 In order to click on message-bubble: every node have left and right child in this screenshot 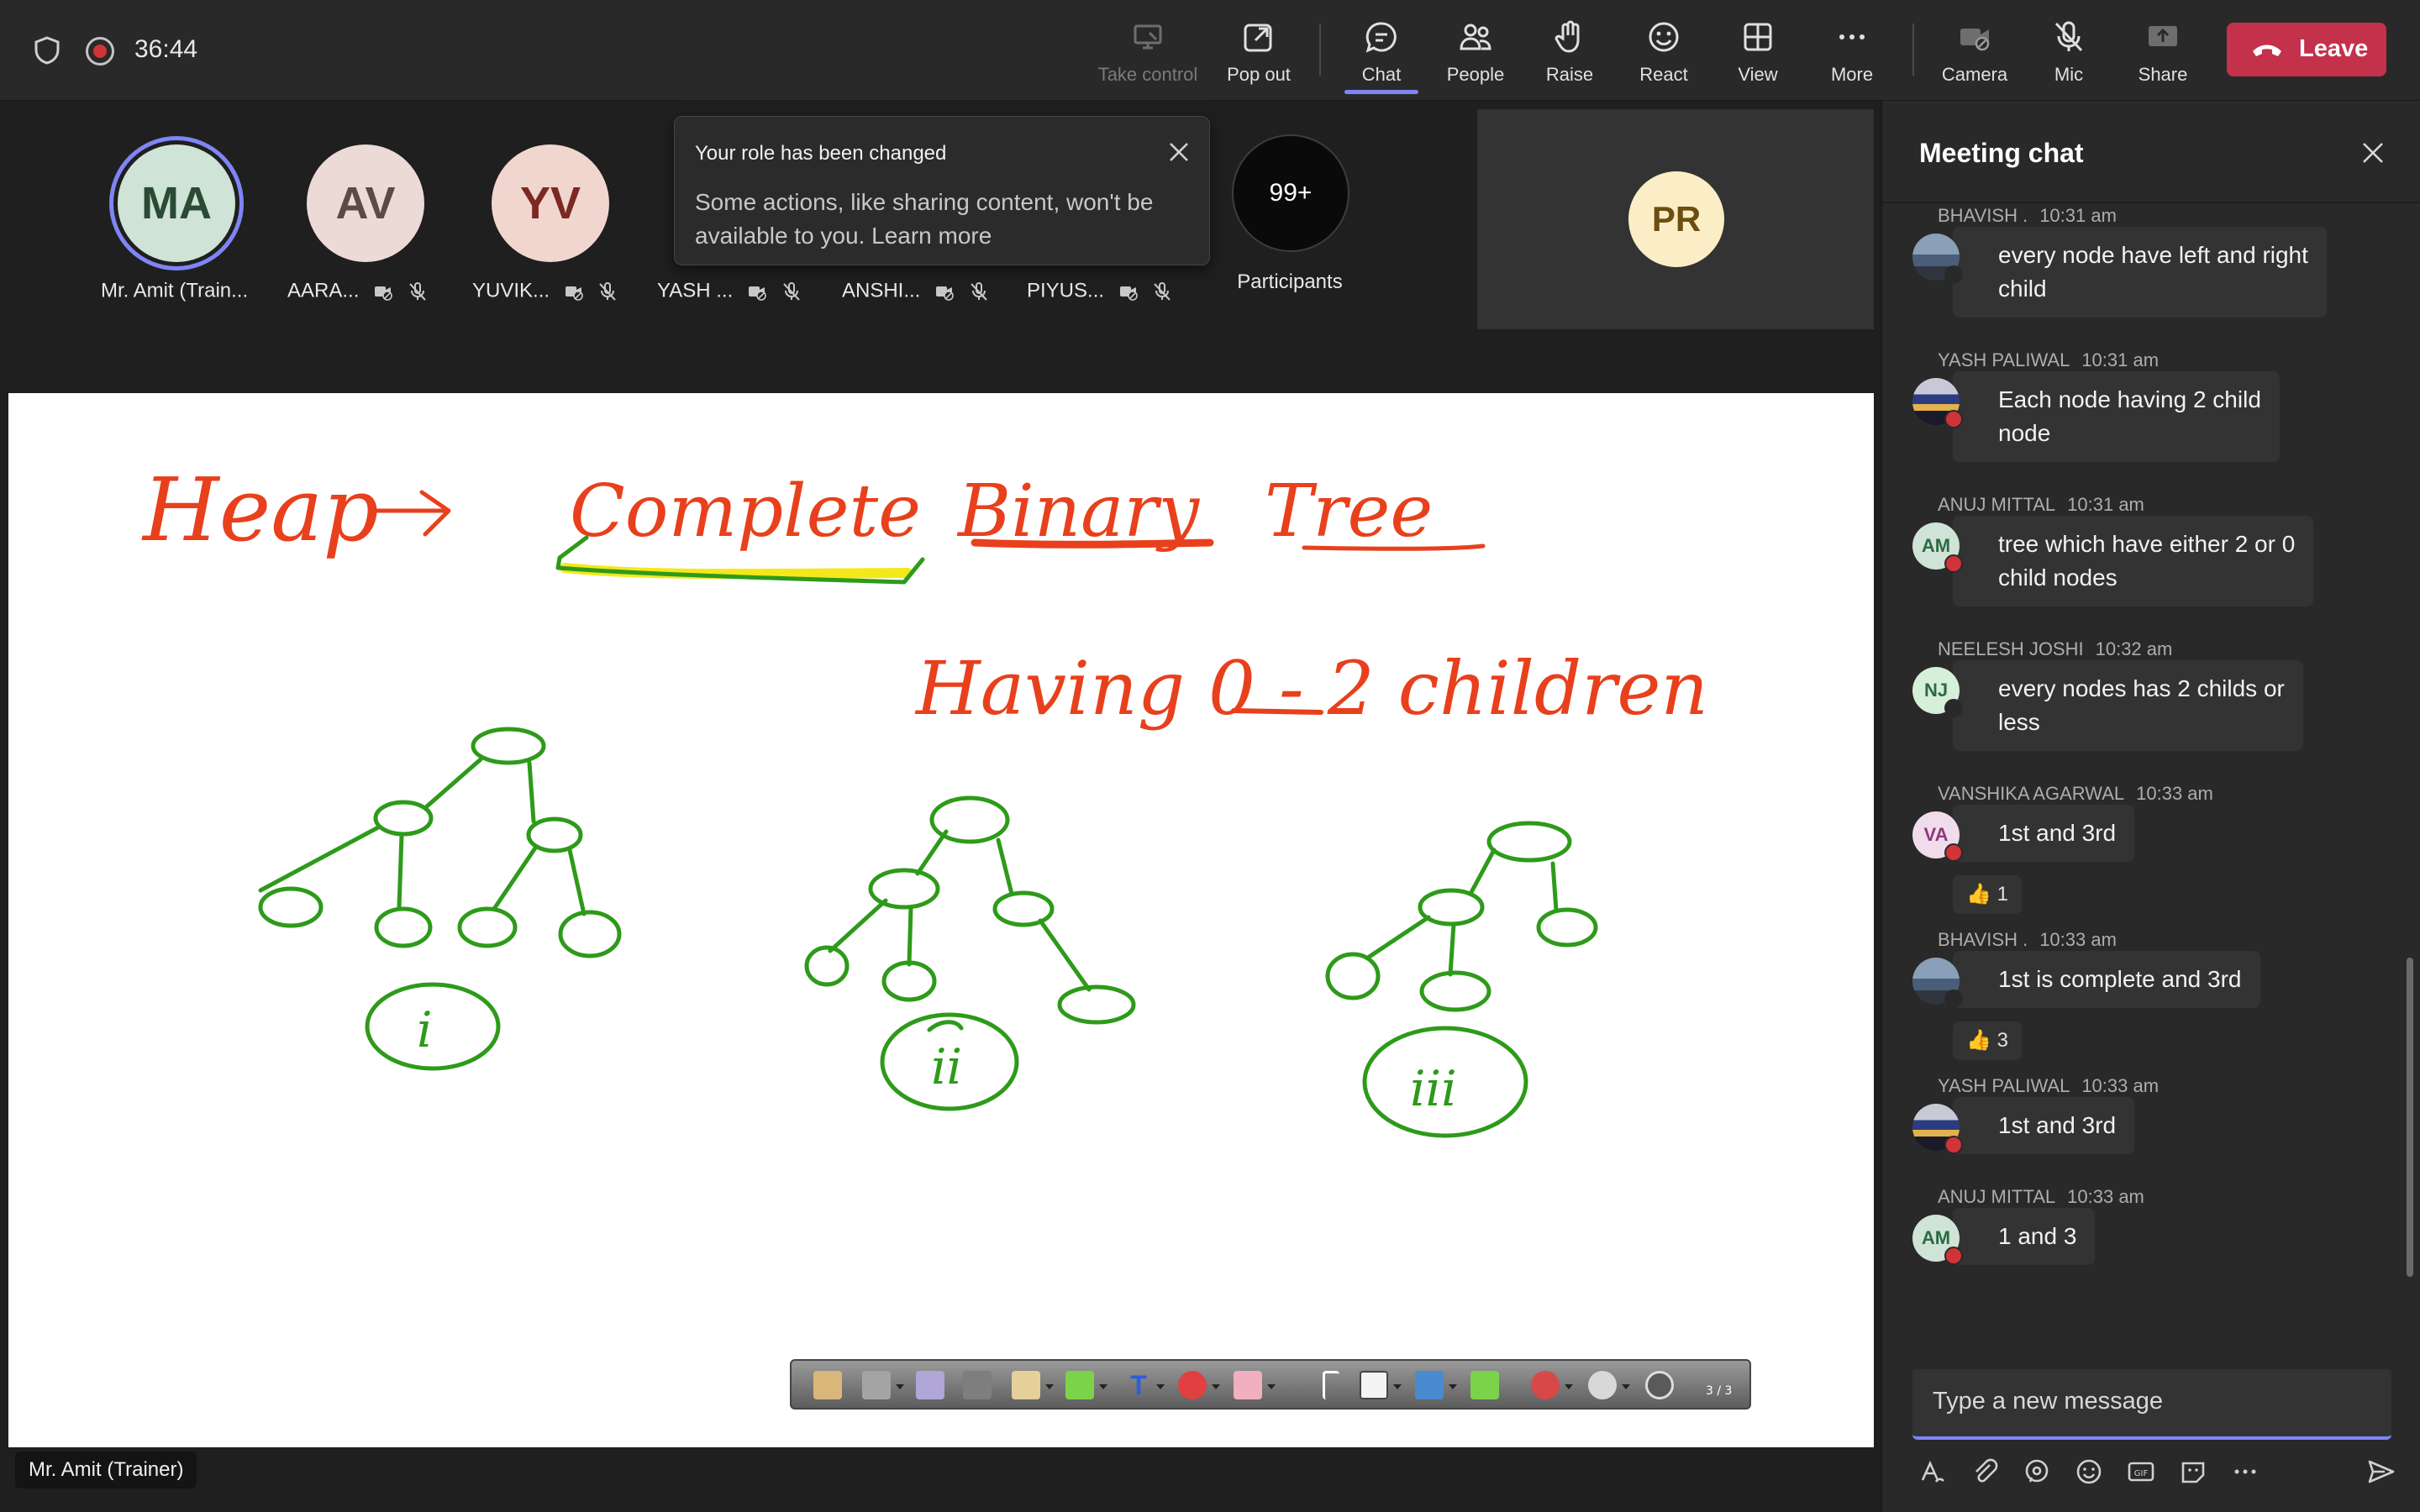, I will do `click(2140, 272)`.